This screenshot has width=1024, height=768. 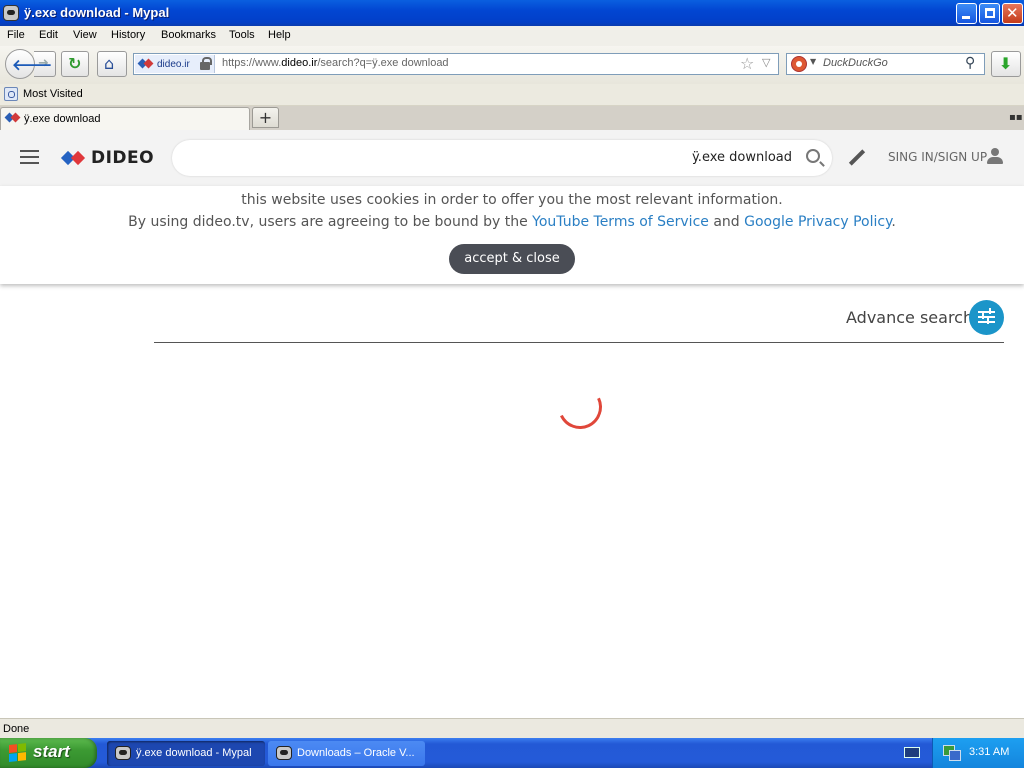 What do you see at coordinates (383, 63) in the screenshot?
I see `url-path: /search?q=ÿ.exe download` at bounding box center [383, 63].